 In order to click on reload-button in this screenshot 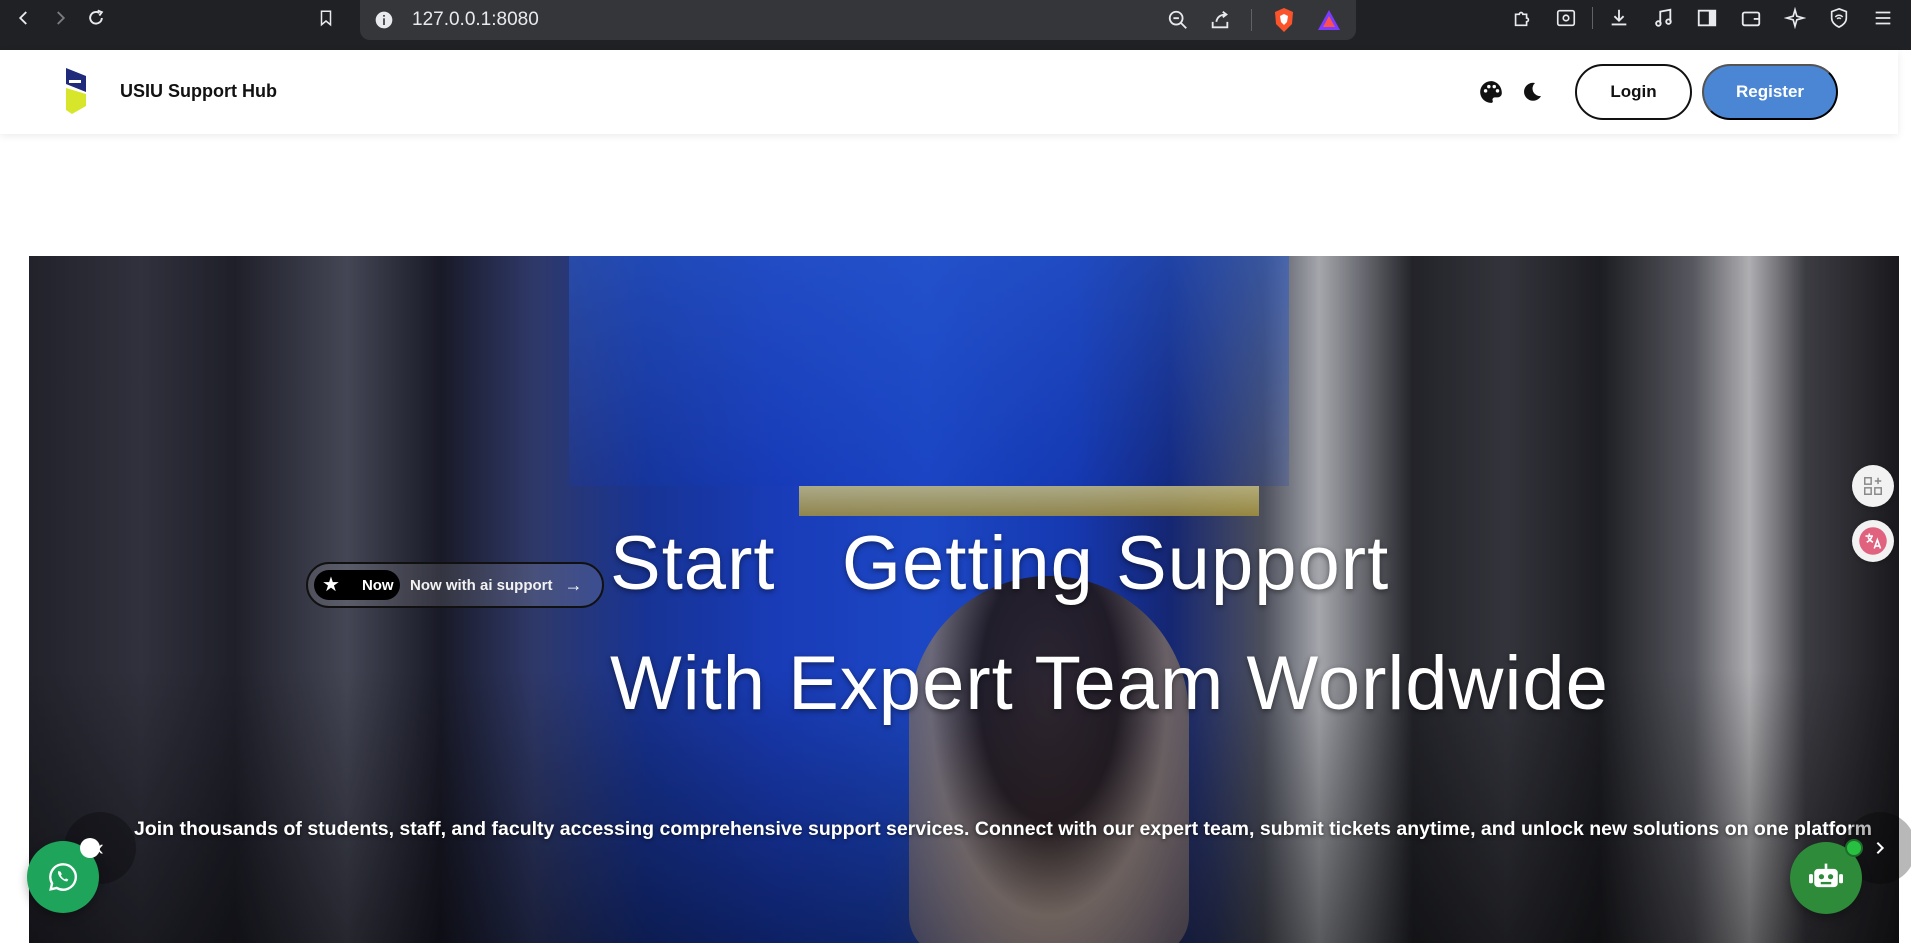, I will do `click(96, 18)`.